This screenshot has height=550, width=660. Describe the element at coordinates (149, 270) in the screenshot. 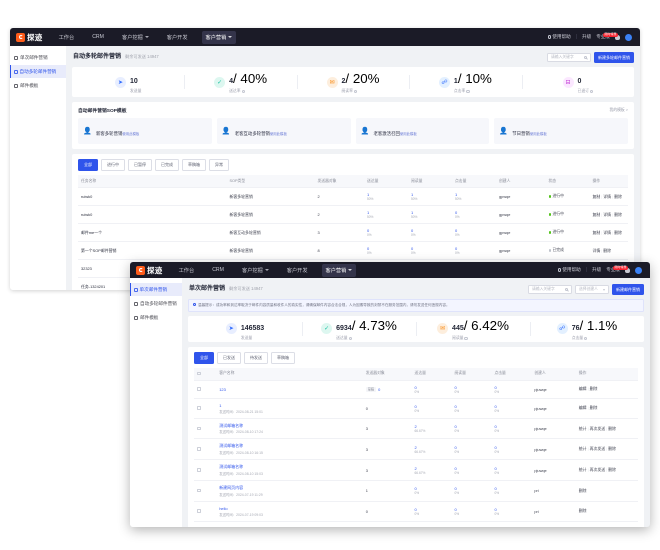

I see `brand-logo-w2: 探迹` at that location.